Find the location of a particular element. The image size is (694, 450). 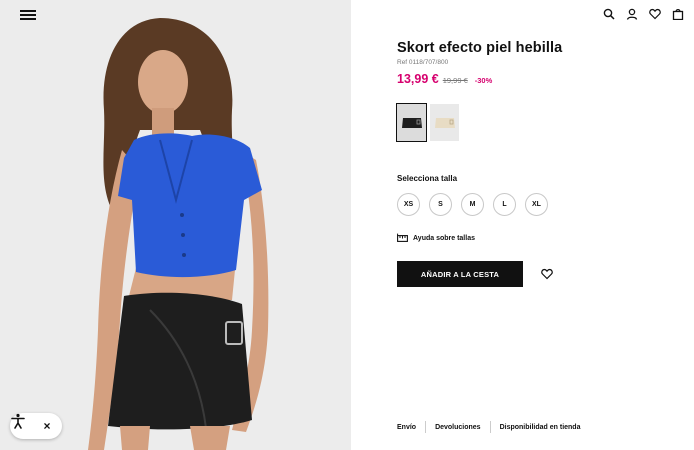

price-block: 13,99 € 19,99 € -30% is located at coordinates (444, 79).